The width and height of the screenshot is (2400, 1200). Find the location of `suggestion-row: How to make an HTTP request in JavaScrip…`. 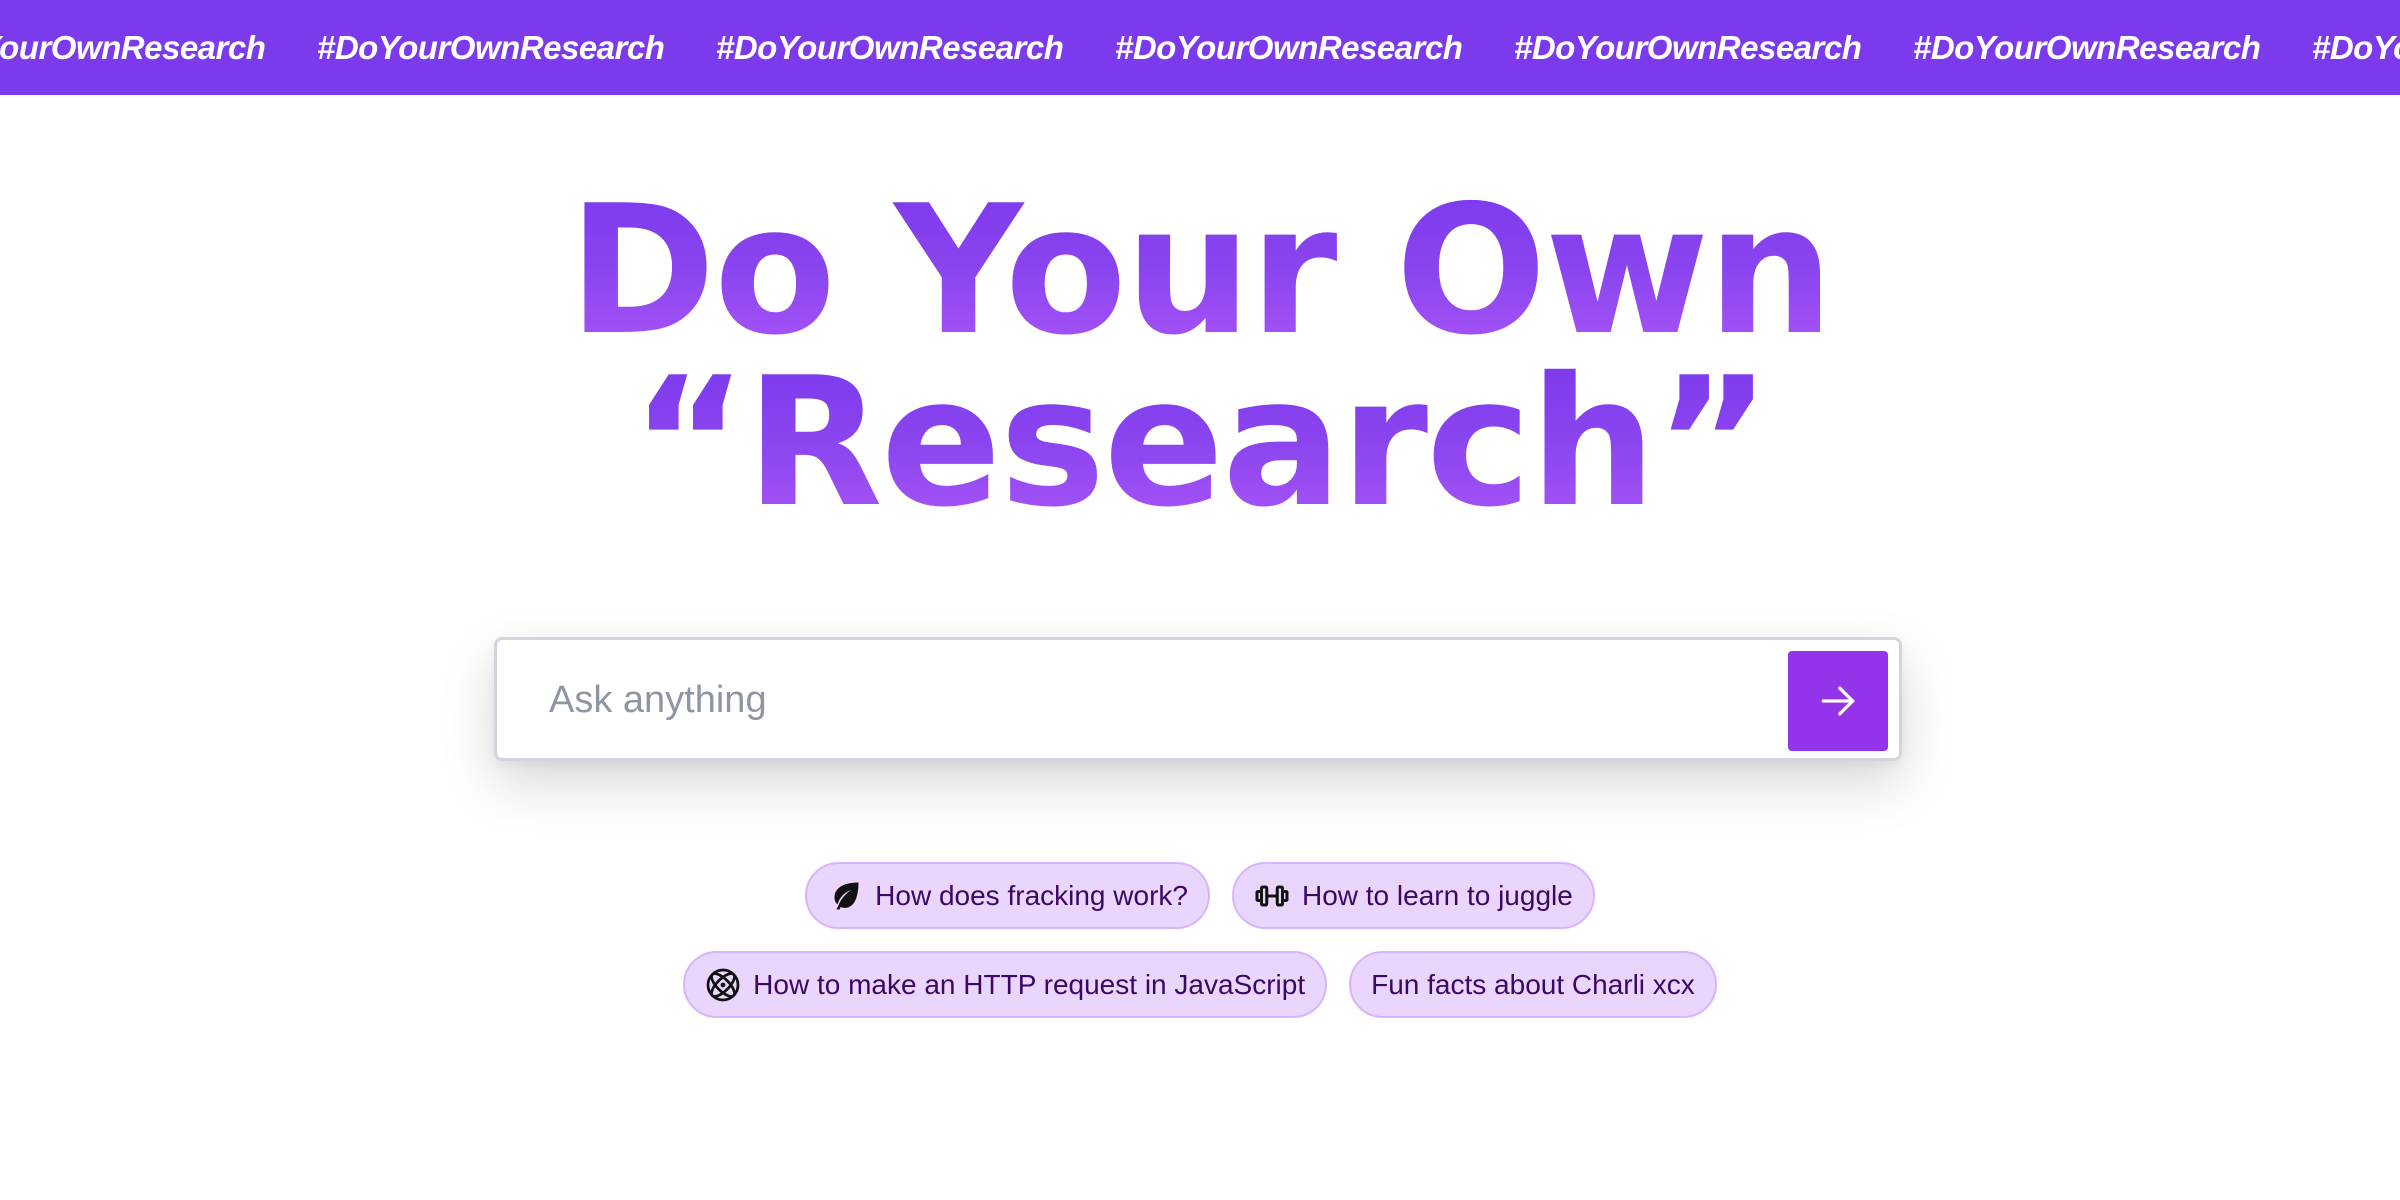

suggestion-row: How to make an HTTP request in JavaScrip… is located at coordinates (1200, 984).